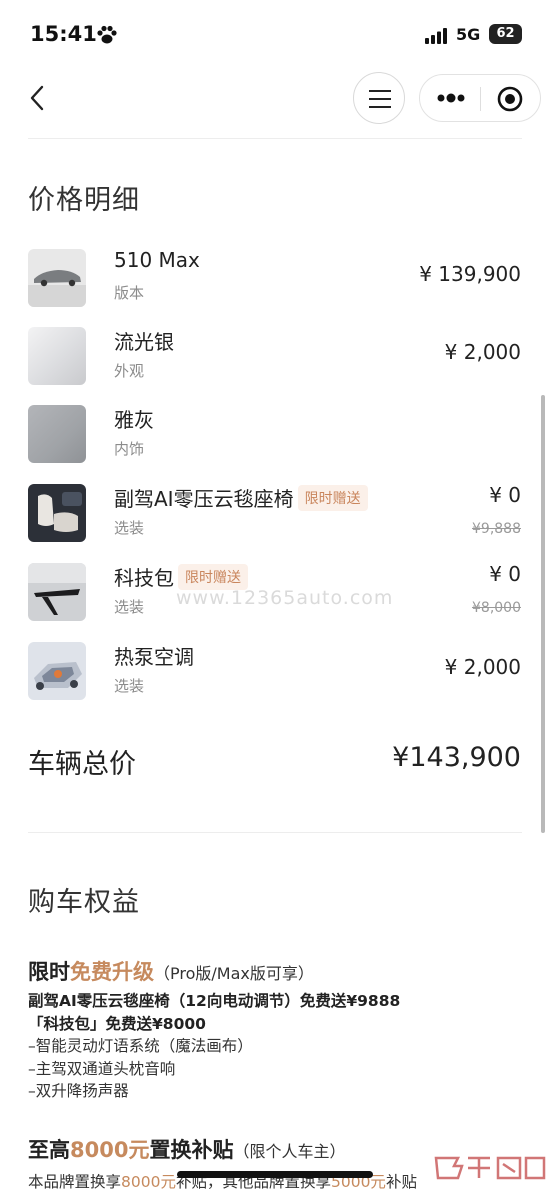 This screenshot has height=1190, width=550. What do you see at coordinates (154, 657) in the screenshot?
I see `item-name: 热泵空调` at bounding box center [154, 657].